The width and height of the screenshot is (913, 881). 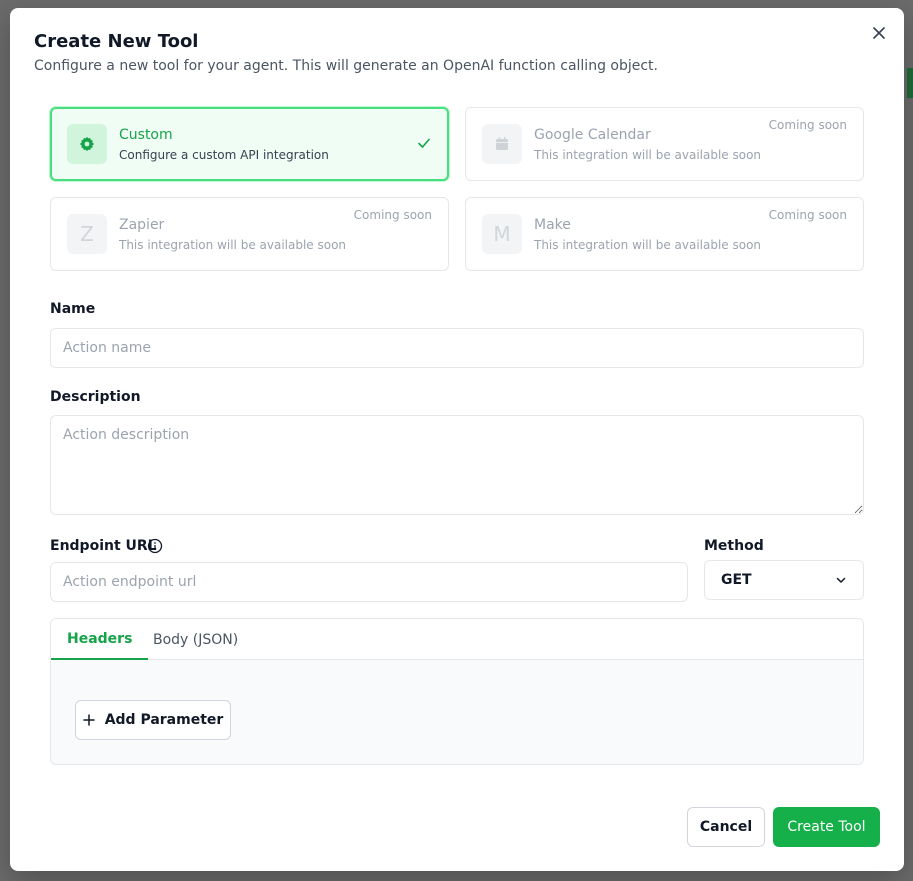 I want to click on background-accent, so click(x=910, y=83).